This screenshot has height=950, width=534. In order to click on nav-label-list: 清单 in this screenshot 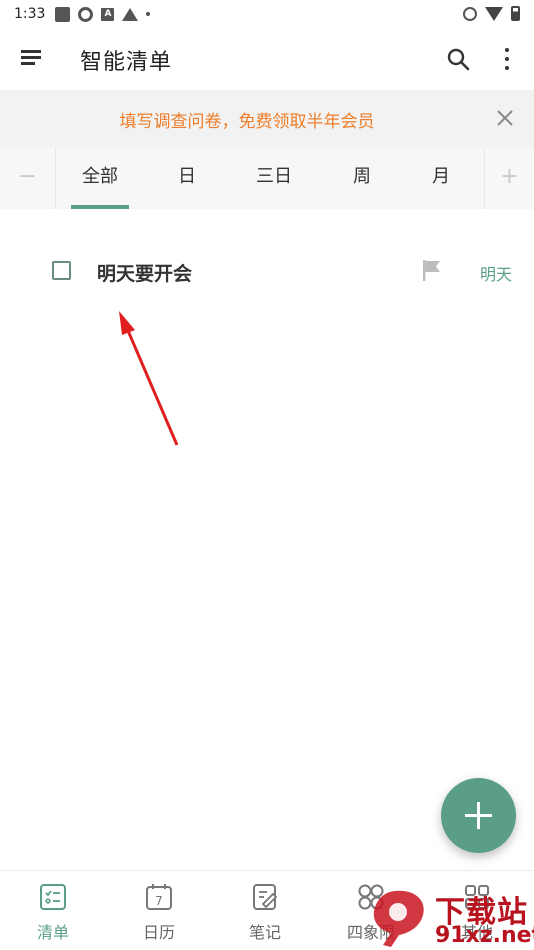, I will do `click(52, 932)`.